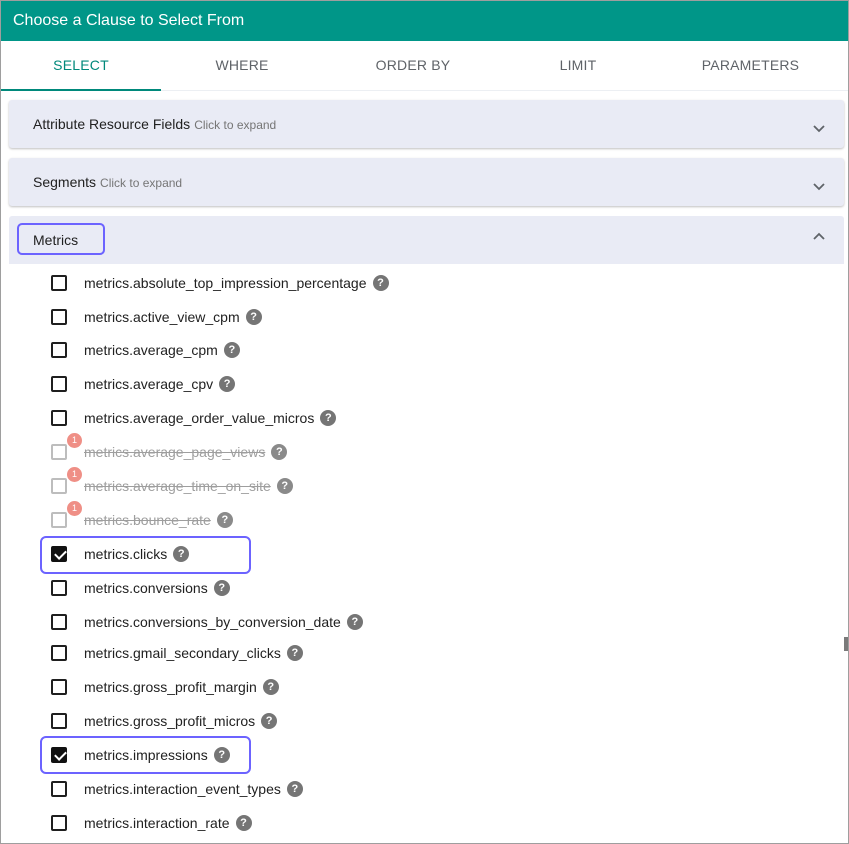 The width and height of the screenshot is (849, 844). I want to click on metric-label: metrics.conversions_by_conversion_date, so click(212, 622).